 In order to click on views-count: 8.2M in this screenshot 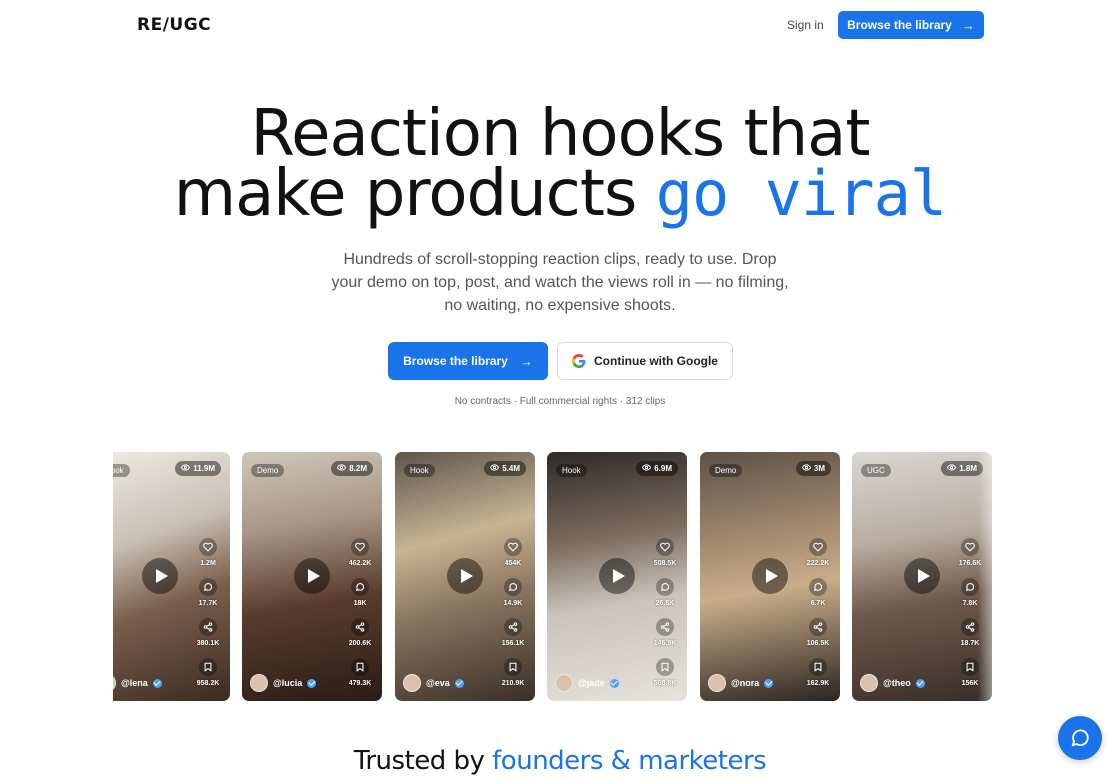, I will do `click(358, 468)`.